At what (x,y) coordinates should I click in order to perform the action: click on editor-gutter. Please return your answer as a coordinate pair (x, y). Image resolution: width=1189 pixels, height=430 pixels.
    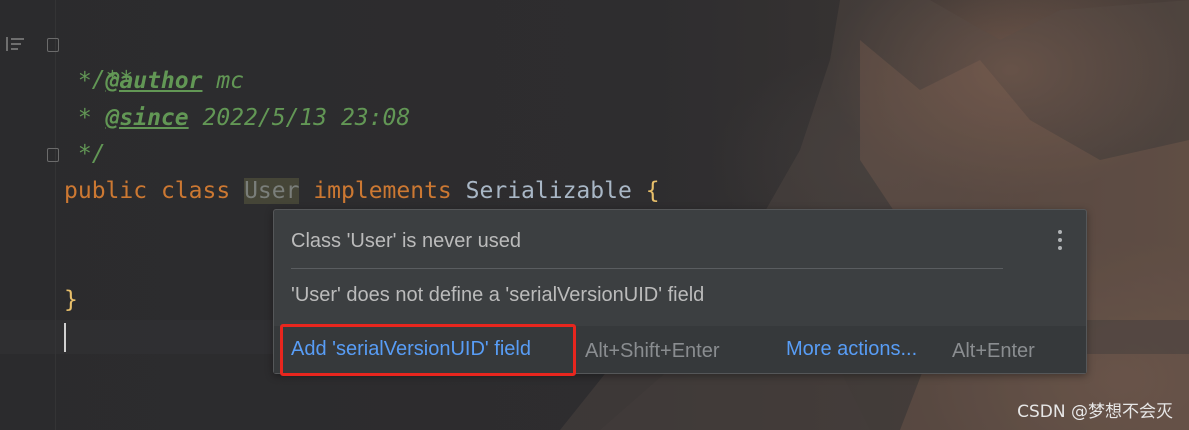
    Looking at the image, I should click on (28, 215).